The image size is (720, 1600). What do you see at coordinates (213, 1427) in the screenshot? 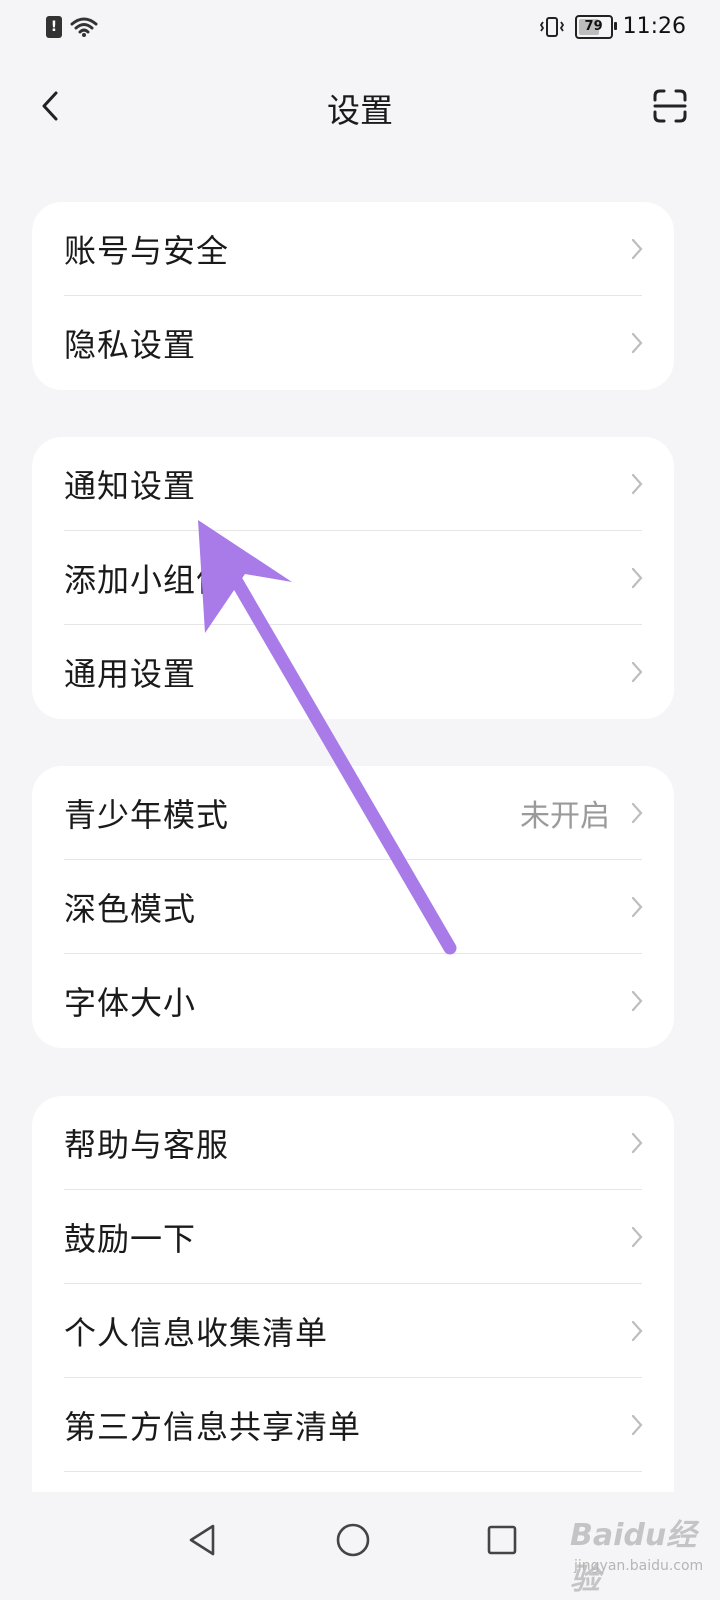
I see `settings-item-label: 第三方信息共享清单` at bounding box center [213, 1427].